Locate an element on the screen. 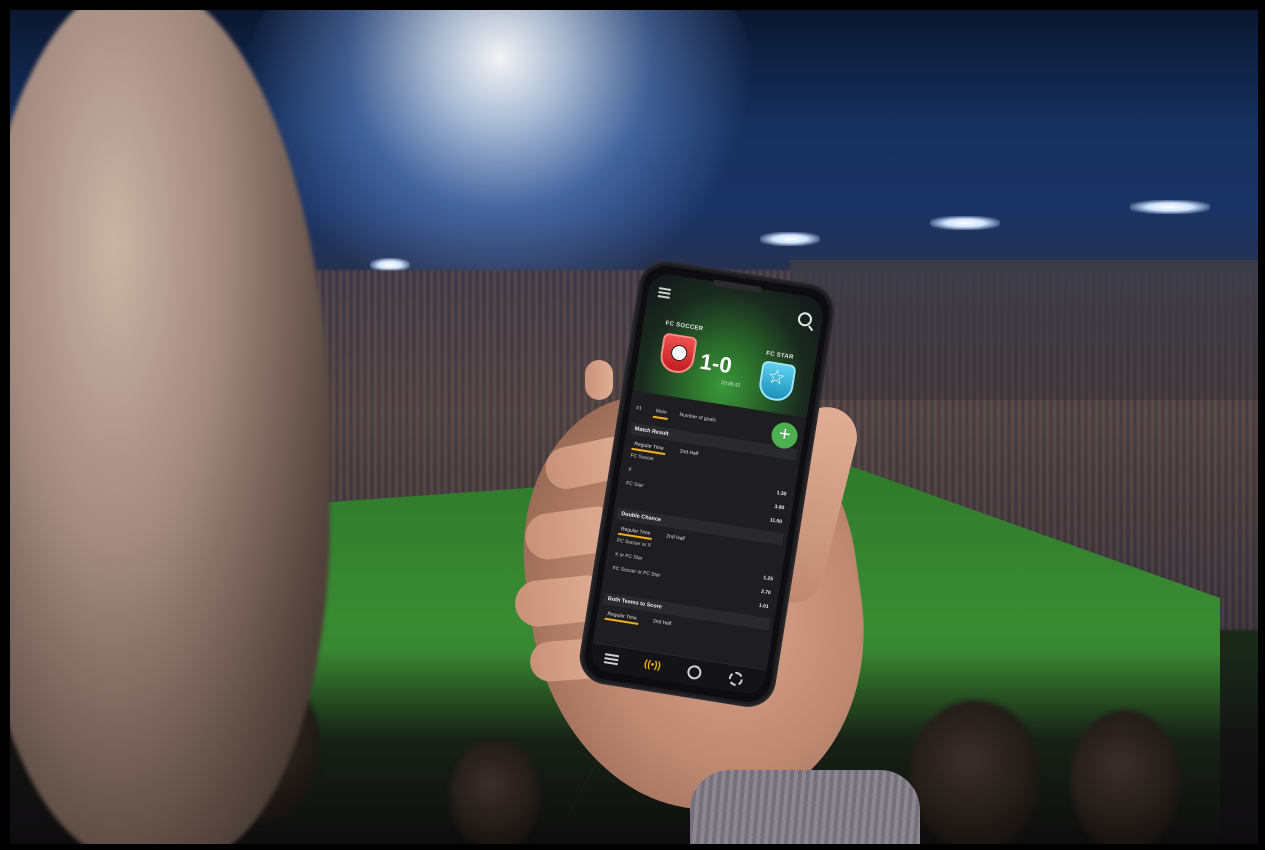 The width and height of the screenshot is (1265, 850). outcome-label: X or FC Star is located at coordinates (628, 556).